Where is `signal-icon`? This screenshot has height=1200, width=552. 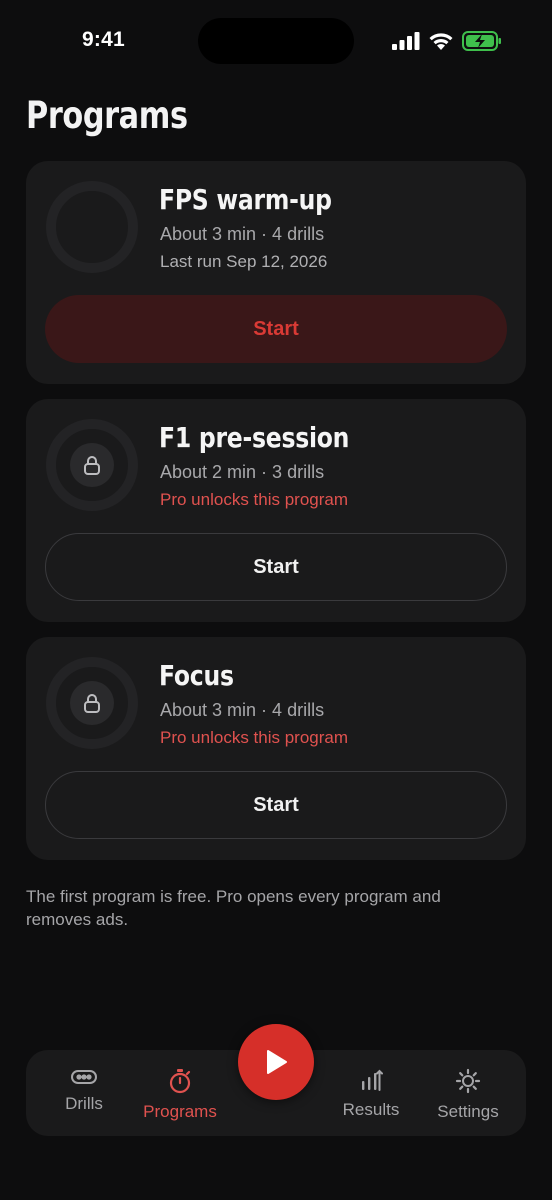
signal-icon is located at coordinates (406, 41).